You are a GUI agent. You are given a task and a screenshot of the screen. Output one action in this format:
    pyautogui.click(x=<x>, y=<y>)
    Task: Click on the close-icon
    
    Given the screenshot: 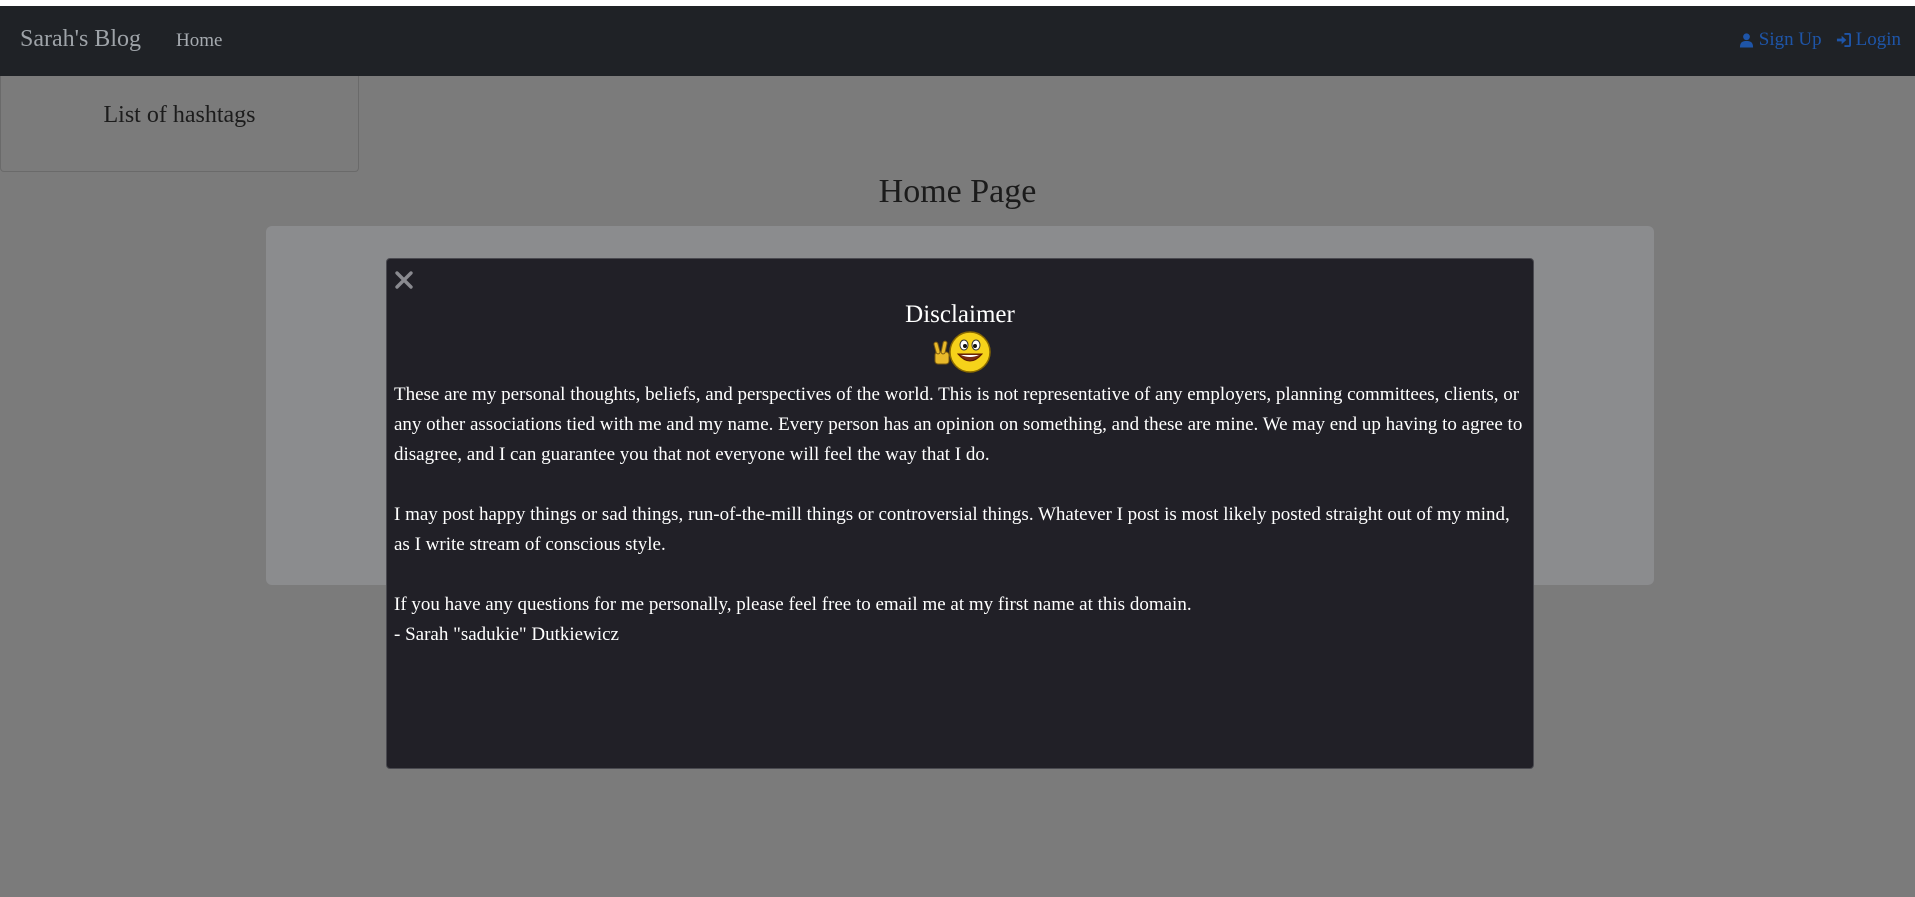 What is the action you would take?
    pyautogui.click(x=404, y=280)
    